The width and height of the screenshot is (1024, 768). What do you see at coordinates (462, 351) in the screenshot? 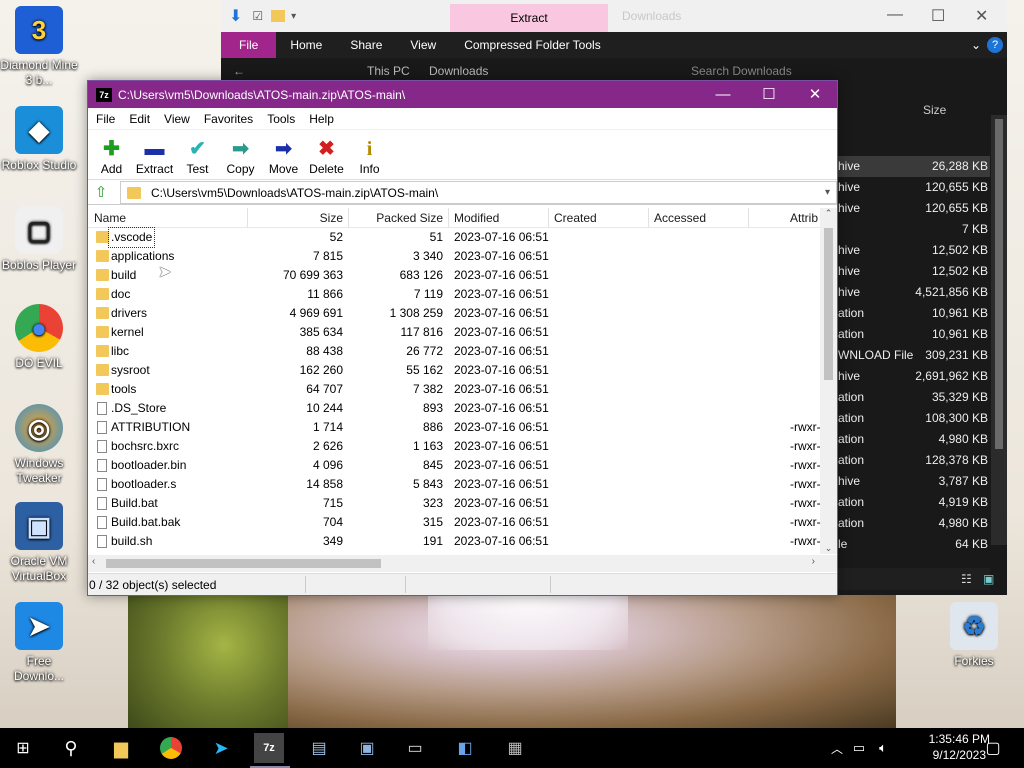
I see `table-row: libc 88 438 26 772 2023-07-16 06:51` at bounding box center [462, 351].